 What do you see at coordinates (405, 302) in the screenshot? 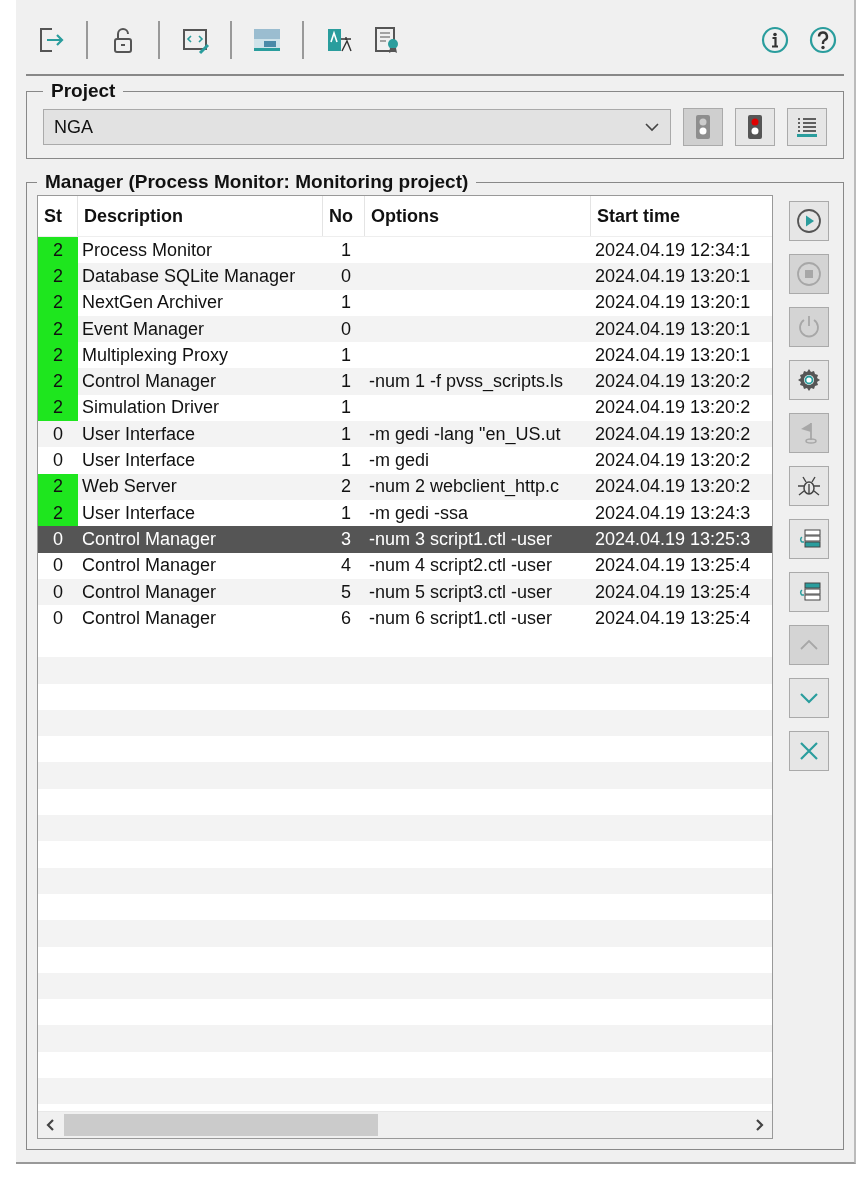
I see `table-row: 2 NextGen Archiver 1 2024.04.19 13:20:1` at bounding box center [405, 302].